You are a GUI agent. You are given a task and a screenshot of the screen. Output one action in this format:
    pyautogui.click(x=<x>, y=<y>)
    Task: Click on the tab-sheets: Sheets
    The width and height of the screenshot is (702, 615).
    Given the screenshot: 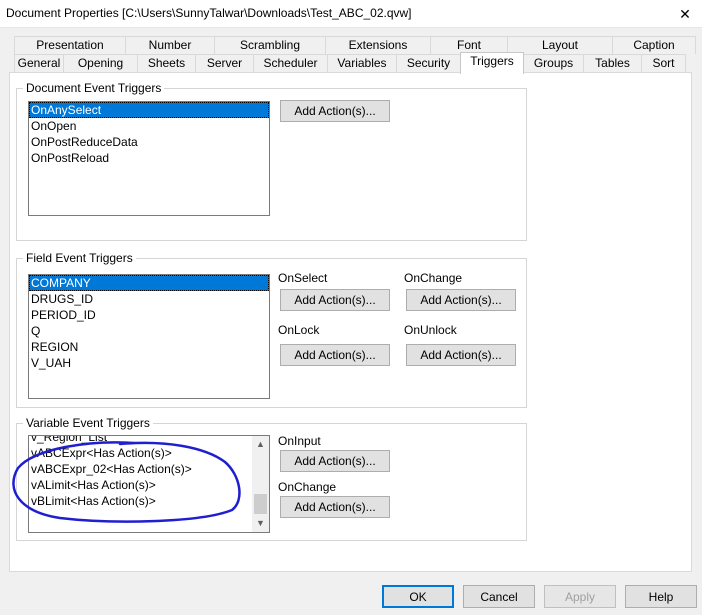 What is the action you would take?
    pyautogui.click(x=166, y=63)
    